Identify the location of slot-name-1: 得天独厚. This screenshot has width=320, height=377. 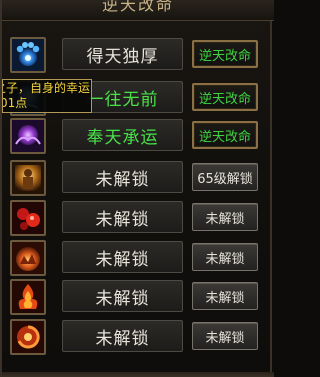
(122, 54).